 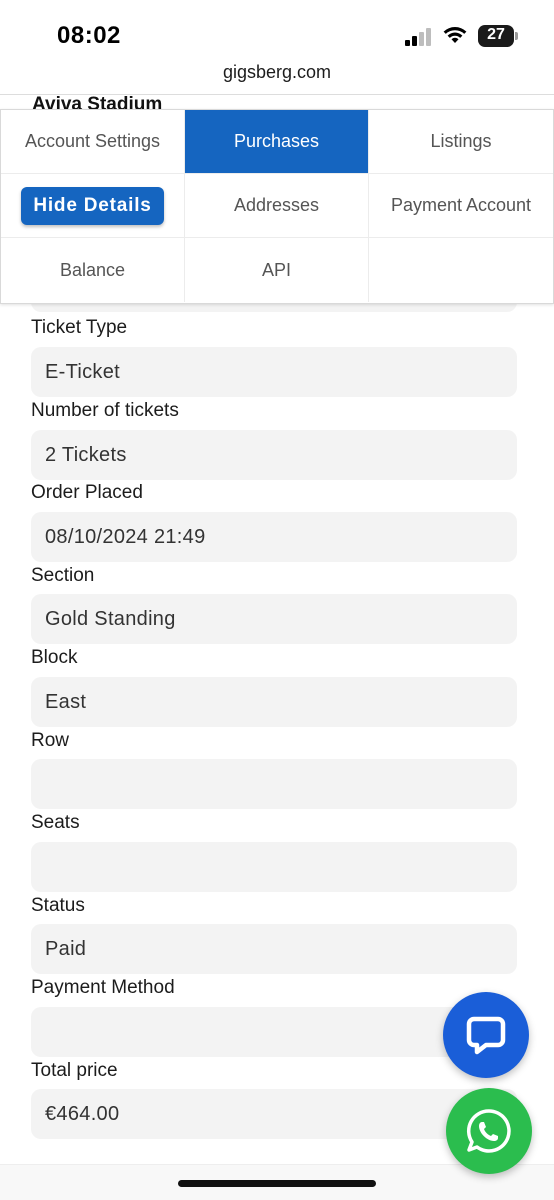 I want to click on tab-balance: Balance, so click(x=93, y=270).